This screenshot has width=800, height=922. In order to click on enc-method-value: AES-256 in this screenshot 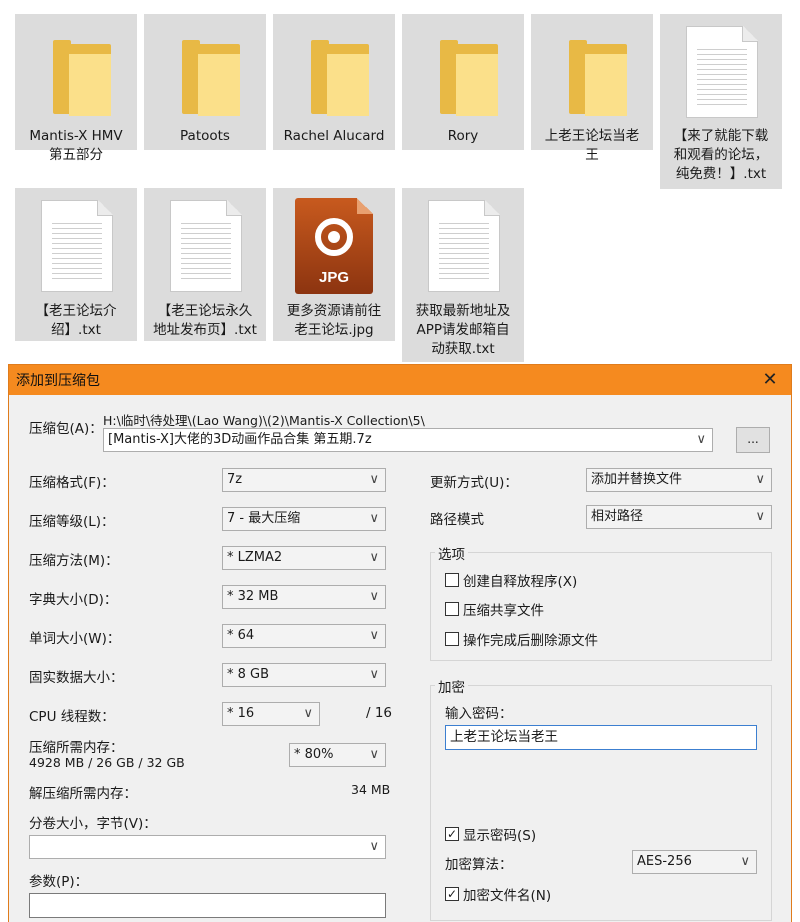, I will do `click(664, 861)`.